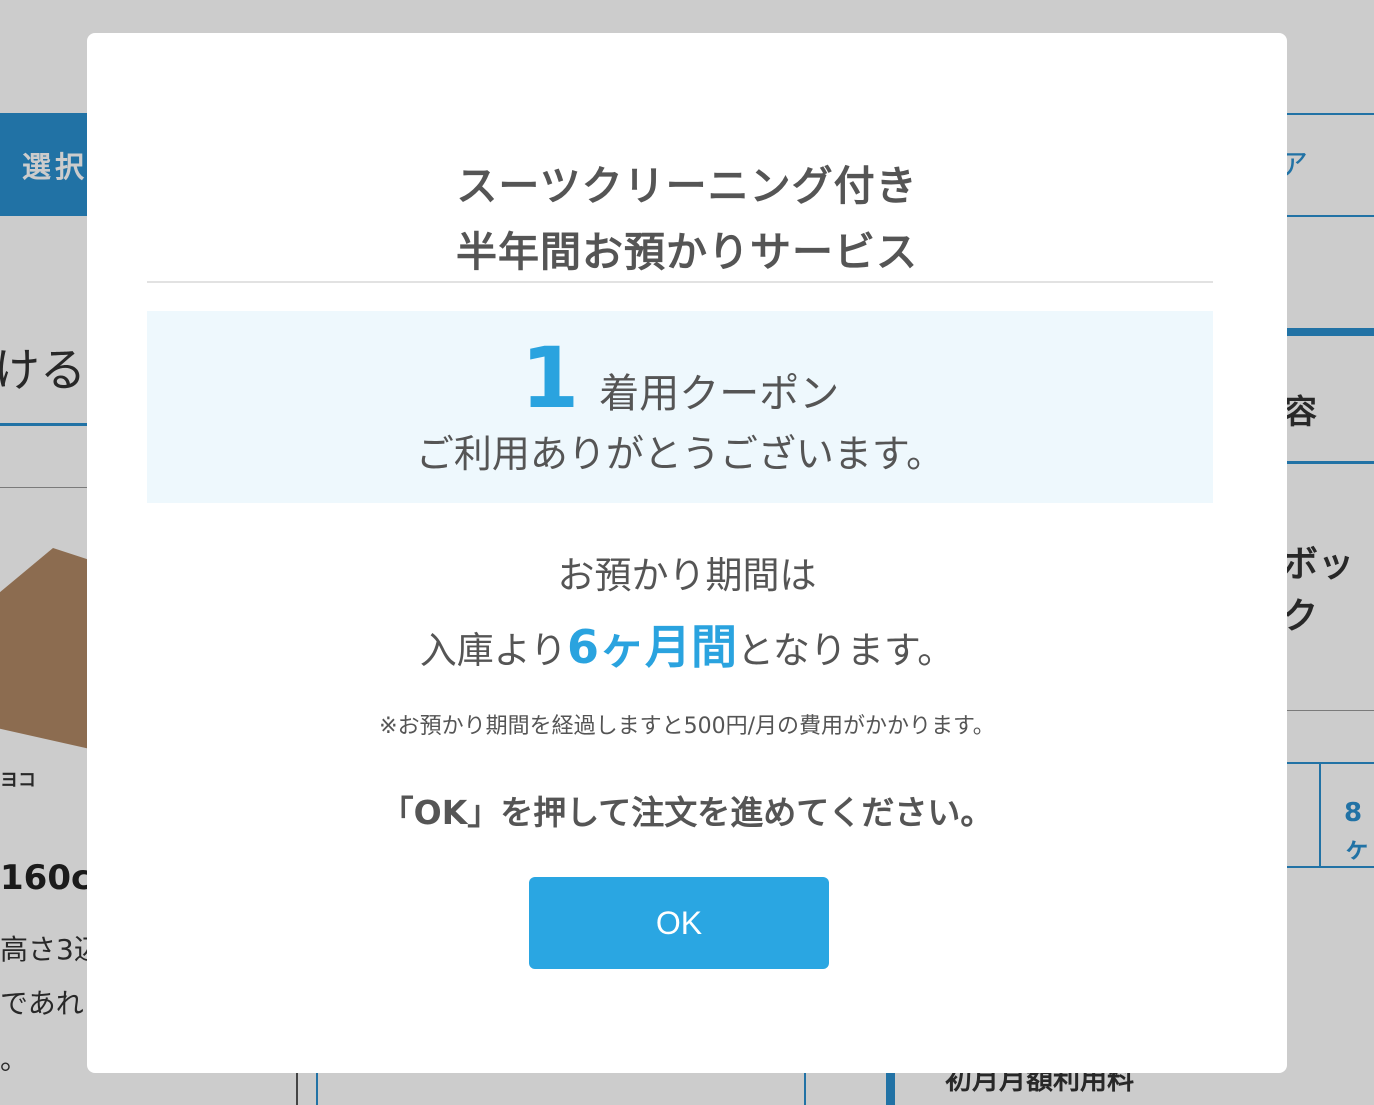  I want to click on period-statement: 入庫より6ヶ月間となります。, so click(687, 644).